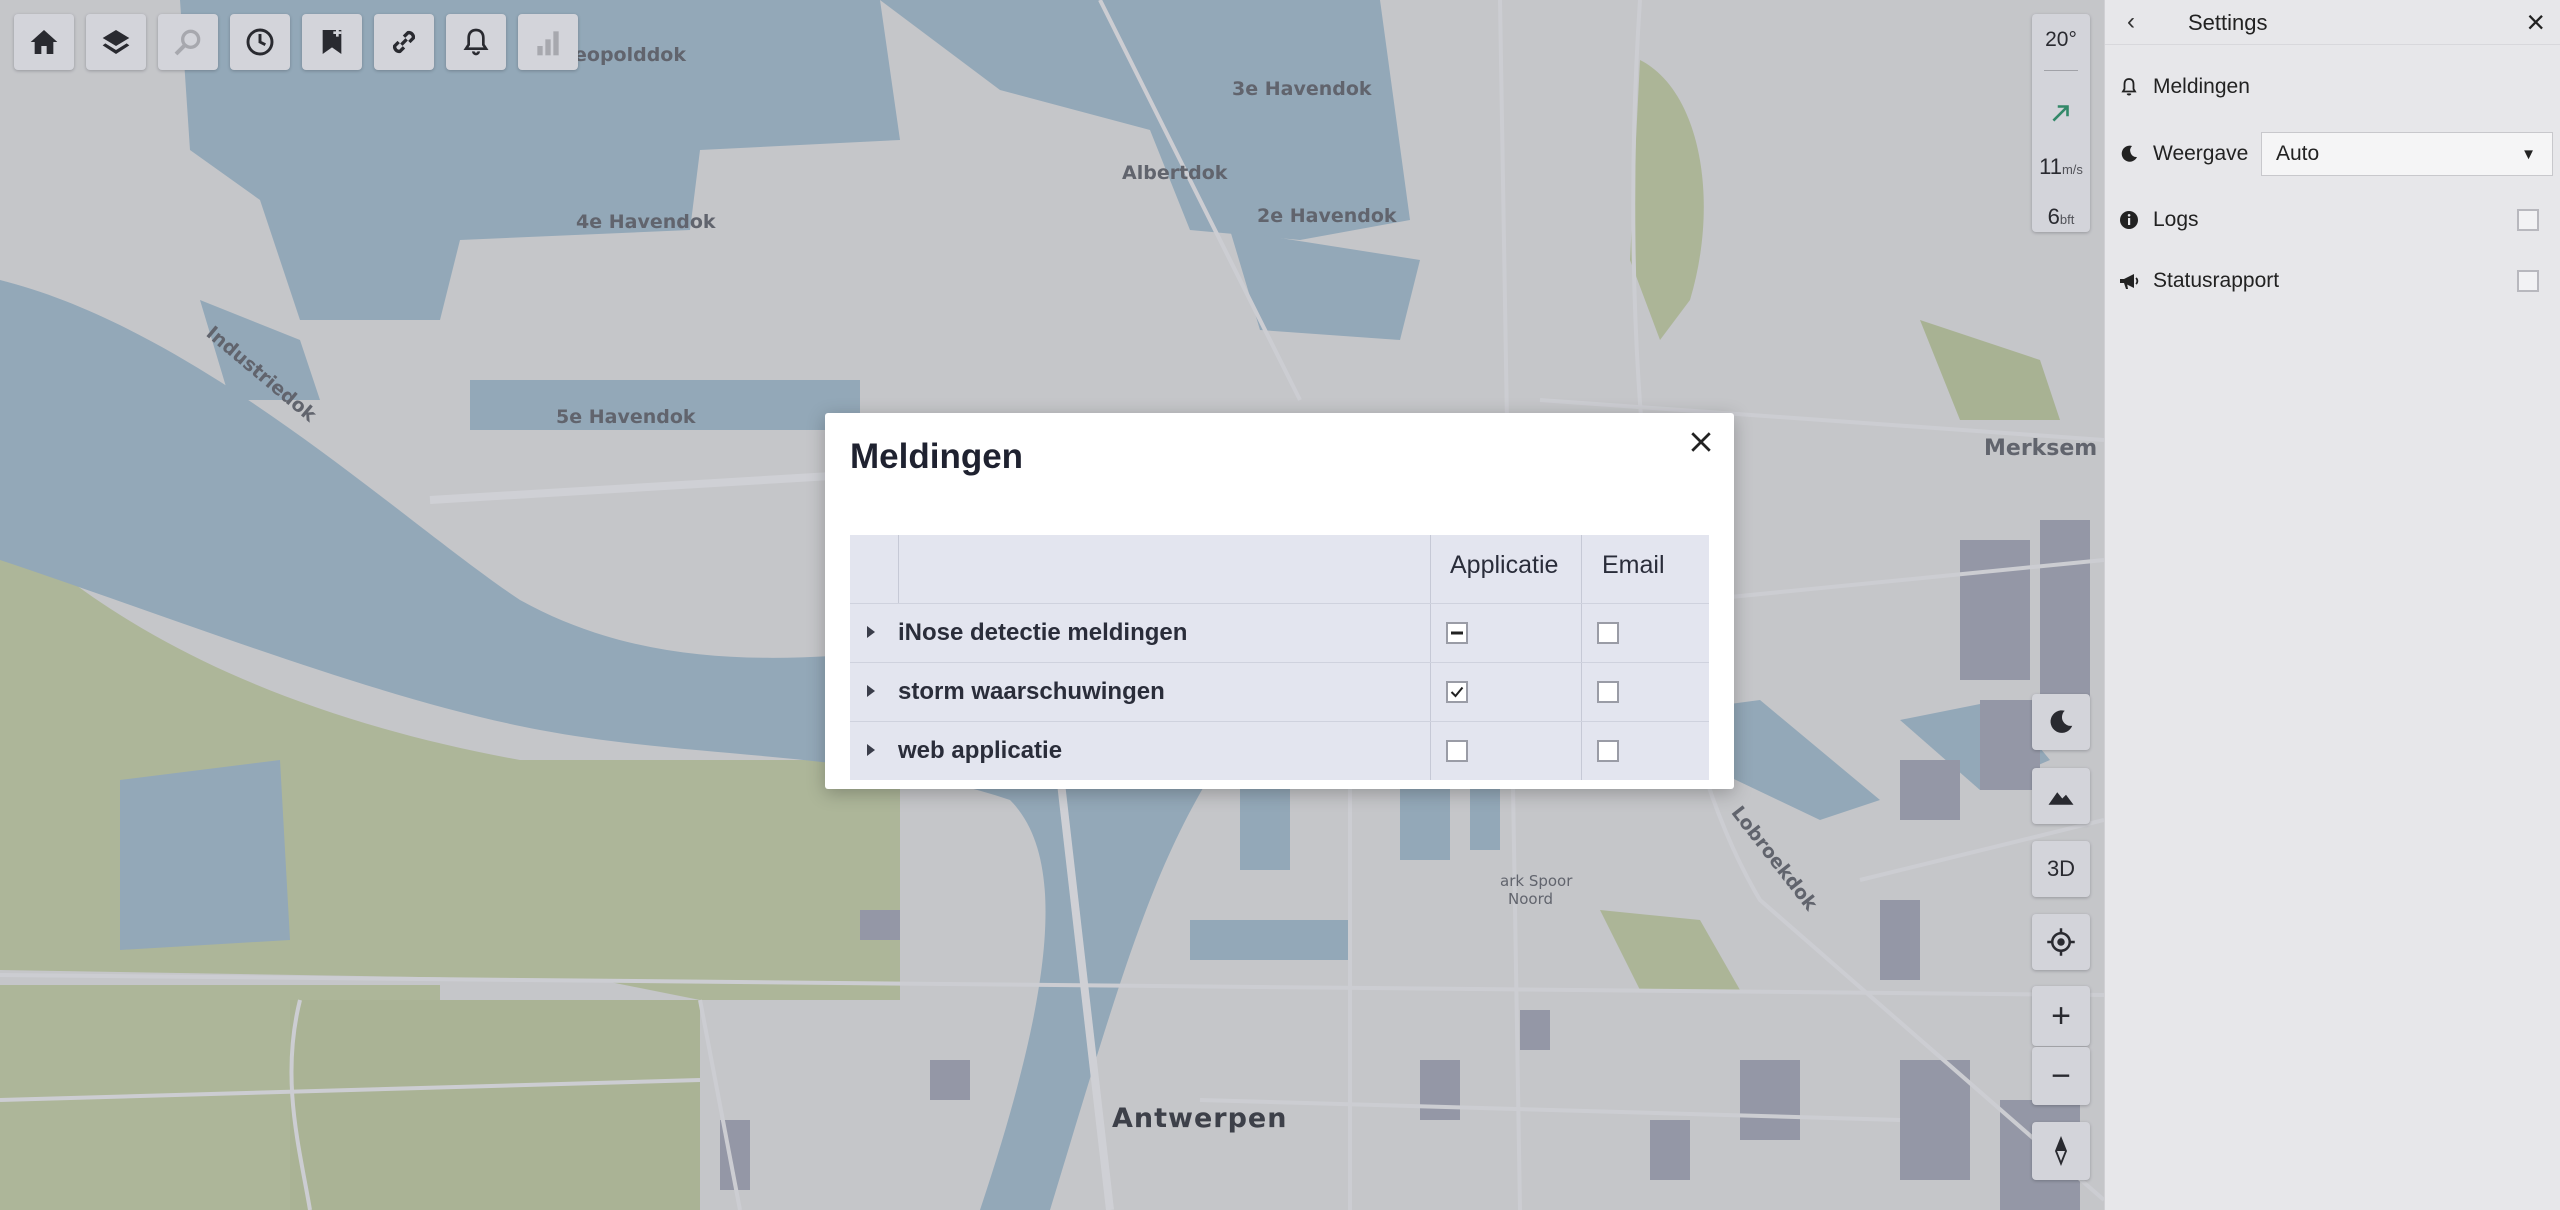 The width and height of the screenshot is (2560, 1210). Describe the element at coordinates (2298, 153) in the screenshot. I see `weergave-select-value: Auto` at that location.